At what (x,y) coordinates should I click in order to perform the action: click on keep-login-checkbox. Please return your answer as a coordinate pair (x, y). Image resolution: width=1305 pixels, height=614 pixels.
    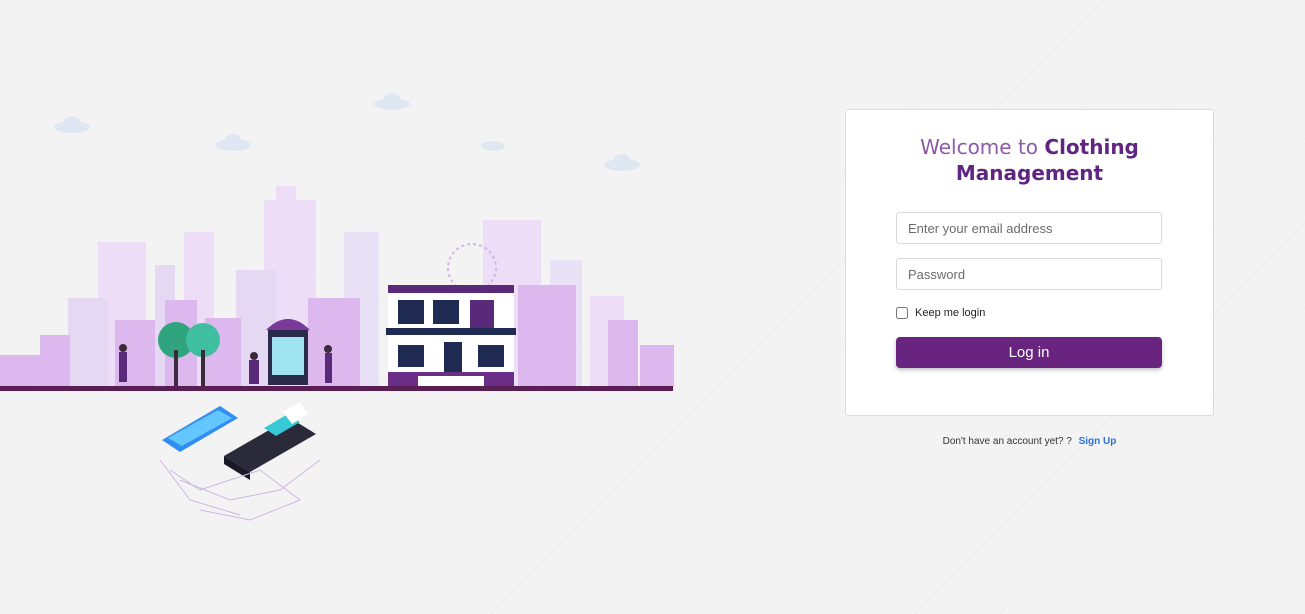
    Looking at the image, I should click on (902, 313).